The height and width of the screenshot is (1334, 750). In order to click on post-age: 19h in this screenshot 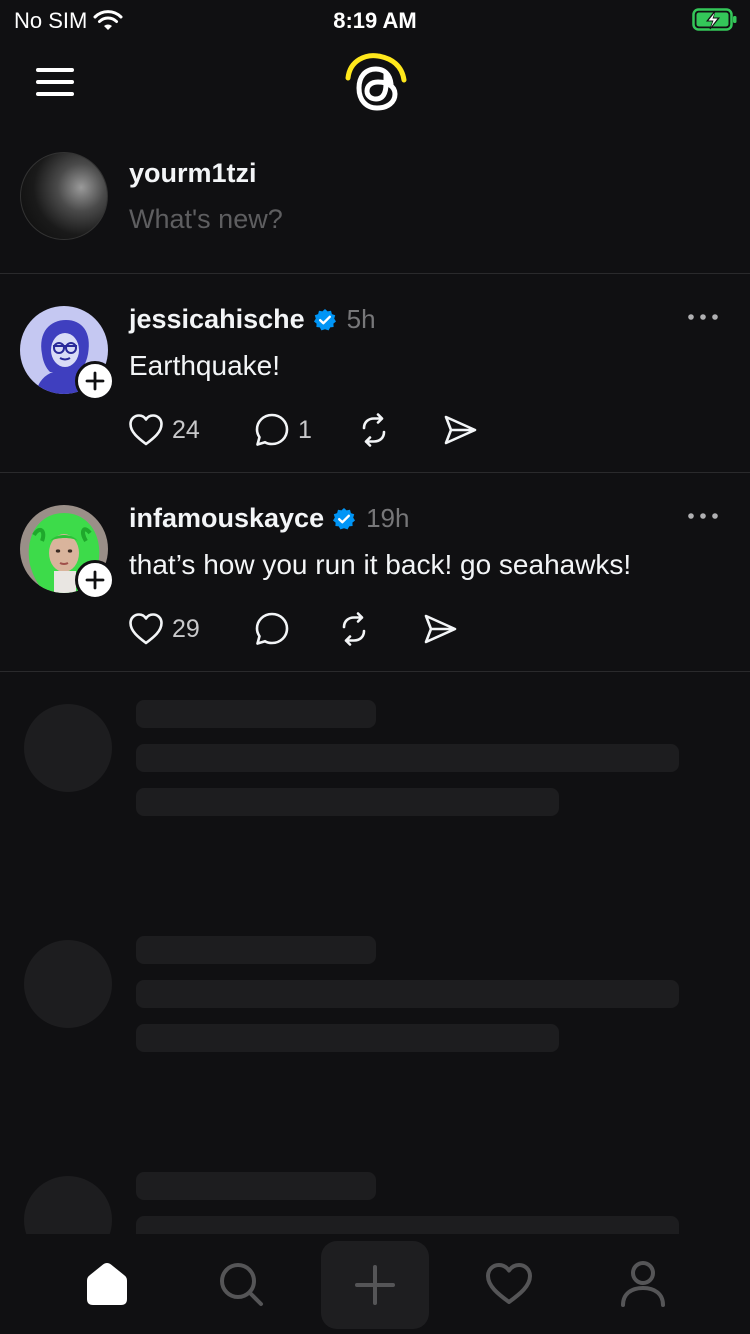, I will do `click(388, 518)`.